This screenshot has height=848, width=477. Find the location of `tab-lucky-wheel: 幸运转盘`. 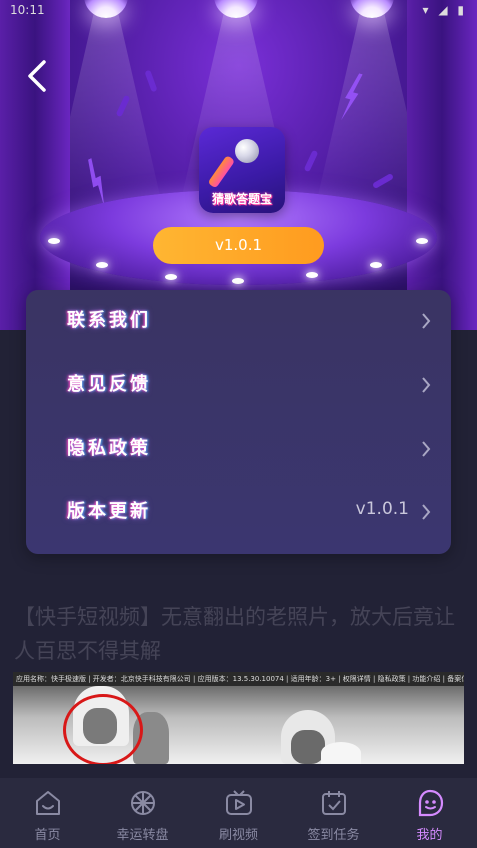

tab-lucky-wheel: 幸运转盘 is located at coordinates (142, 813).